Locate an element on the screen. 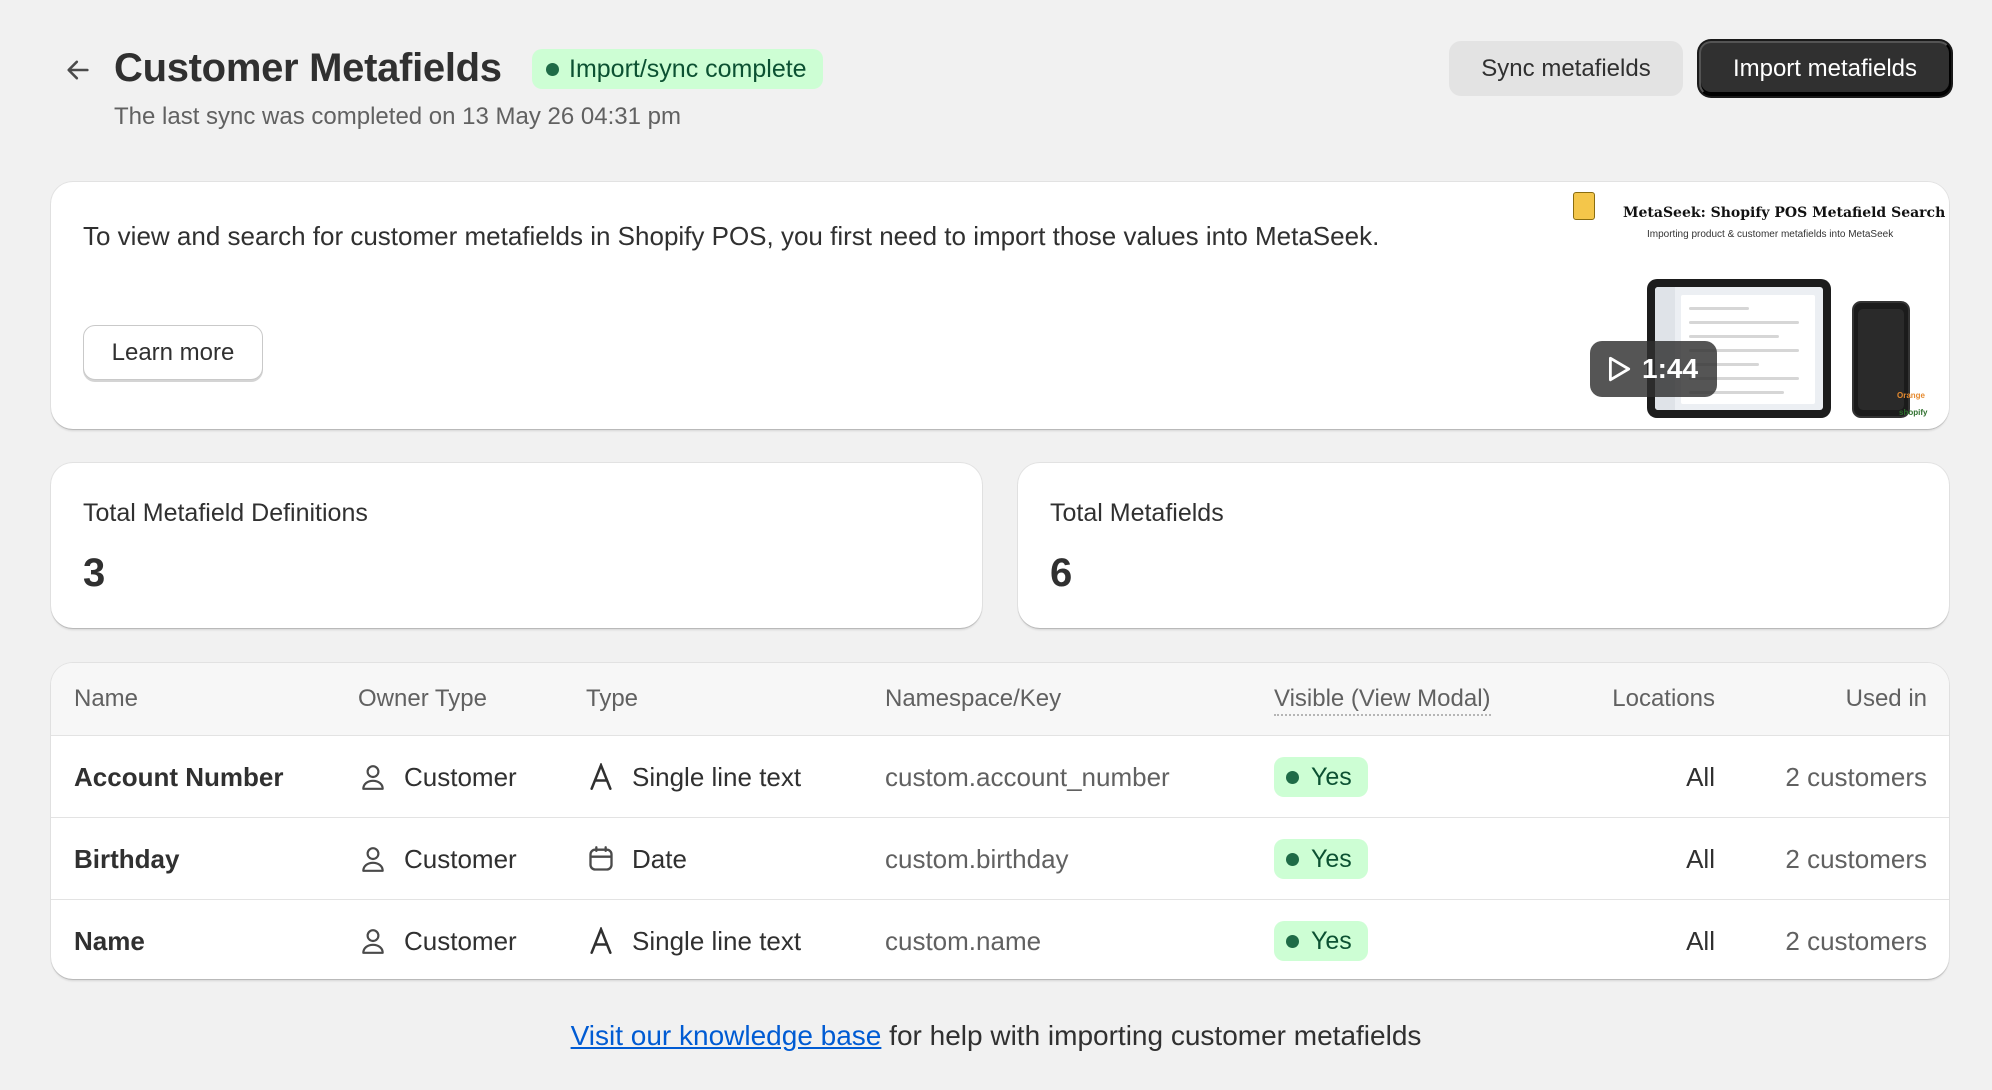 The width and height of the screenshot is (1992, 1090). type-cell: Date is located at coordinates (636, 859).